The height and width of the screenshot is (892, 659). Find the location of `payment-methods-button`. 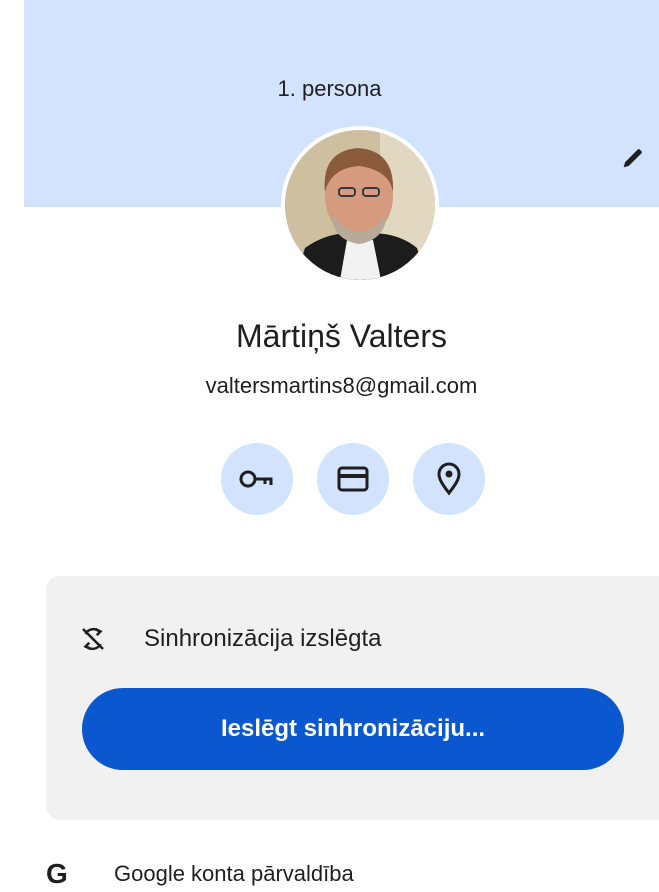

payment-methods-button is located at coordinates (353, 479).